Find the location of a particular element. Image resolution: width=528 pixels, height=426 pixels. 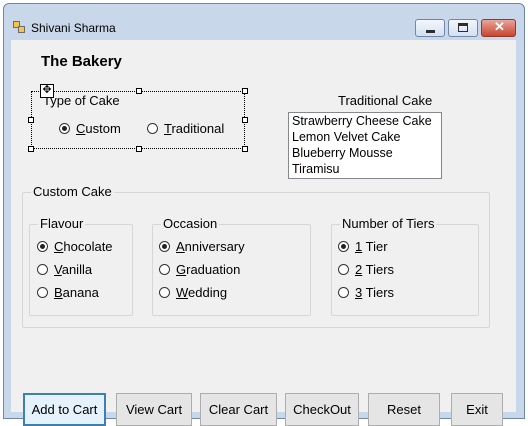

flavour-group: Flavour Chocolate Vanilla Banana is located at coordinates (81, 266).